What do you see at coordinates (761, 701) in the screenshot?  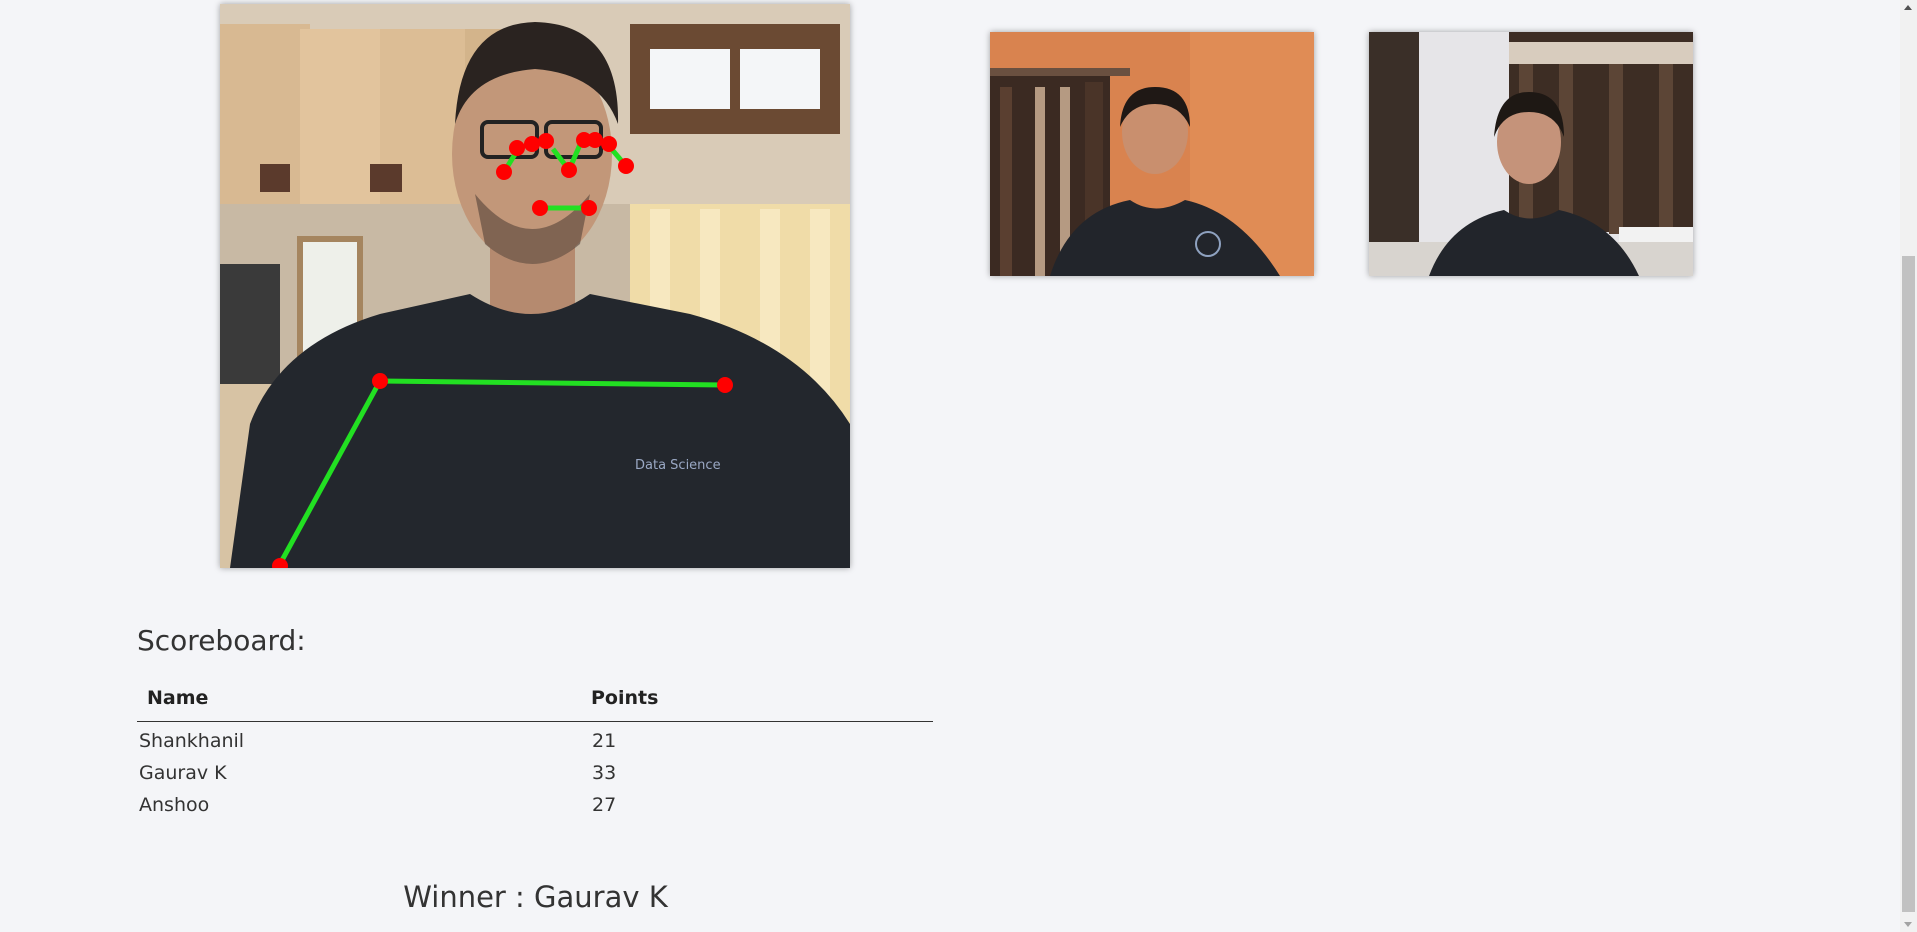 I see `column-header-points: Points` at bounding box center [761, 701].